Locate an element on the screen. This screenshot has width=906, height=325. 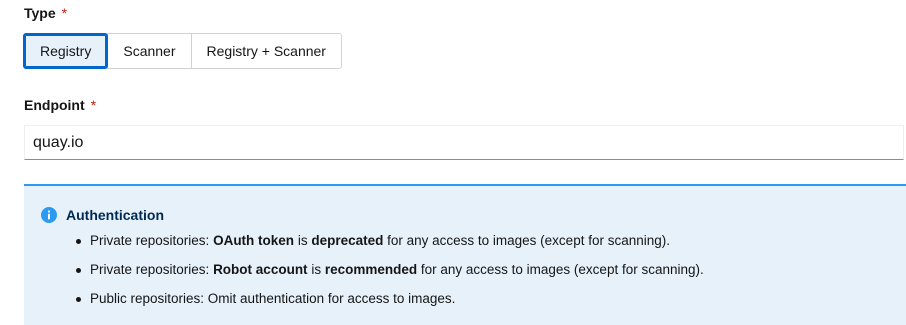
list-item-bold: deprecated is located at coordinates (347, 240).